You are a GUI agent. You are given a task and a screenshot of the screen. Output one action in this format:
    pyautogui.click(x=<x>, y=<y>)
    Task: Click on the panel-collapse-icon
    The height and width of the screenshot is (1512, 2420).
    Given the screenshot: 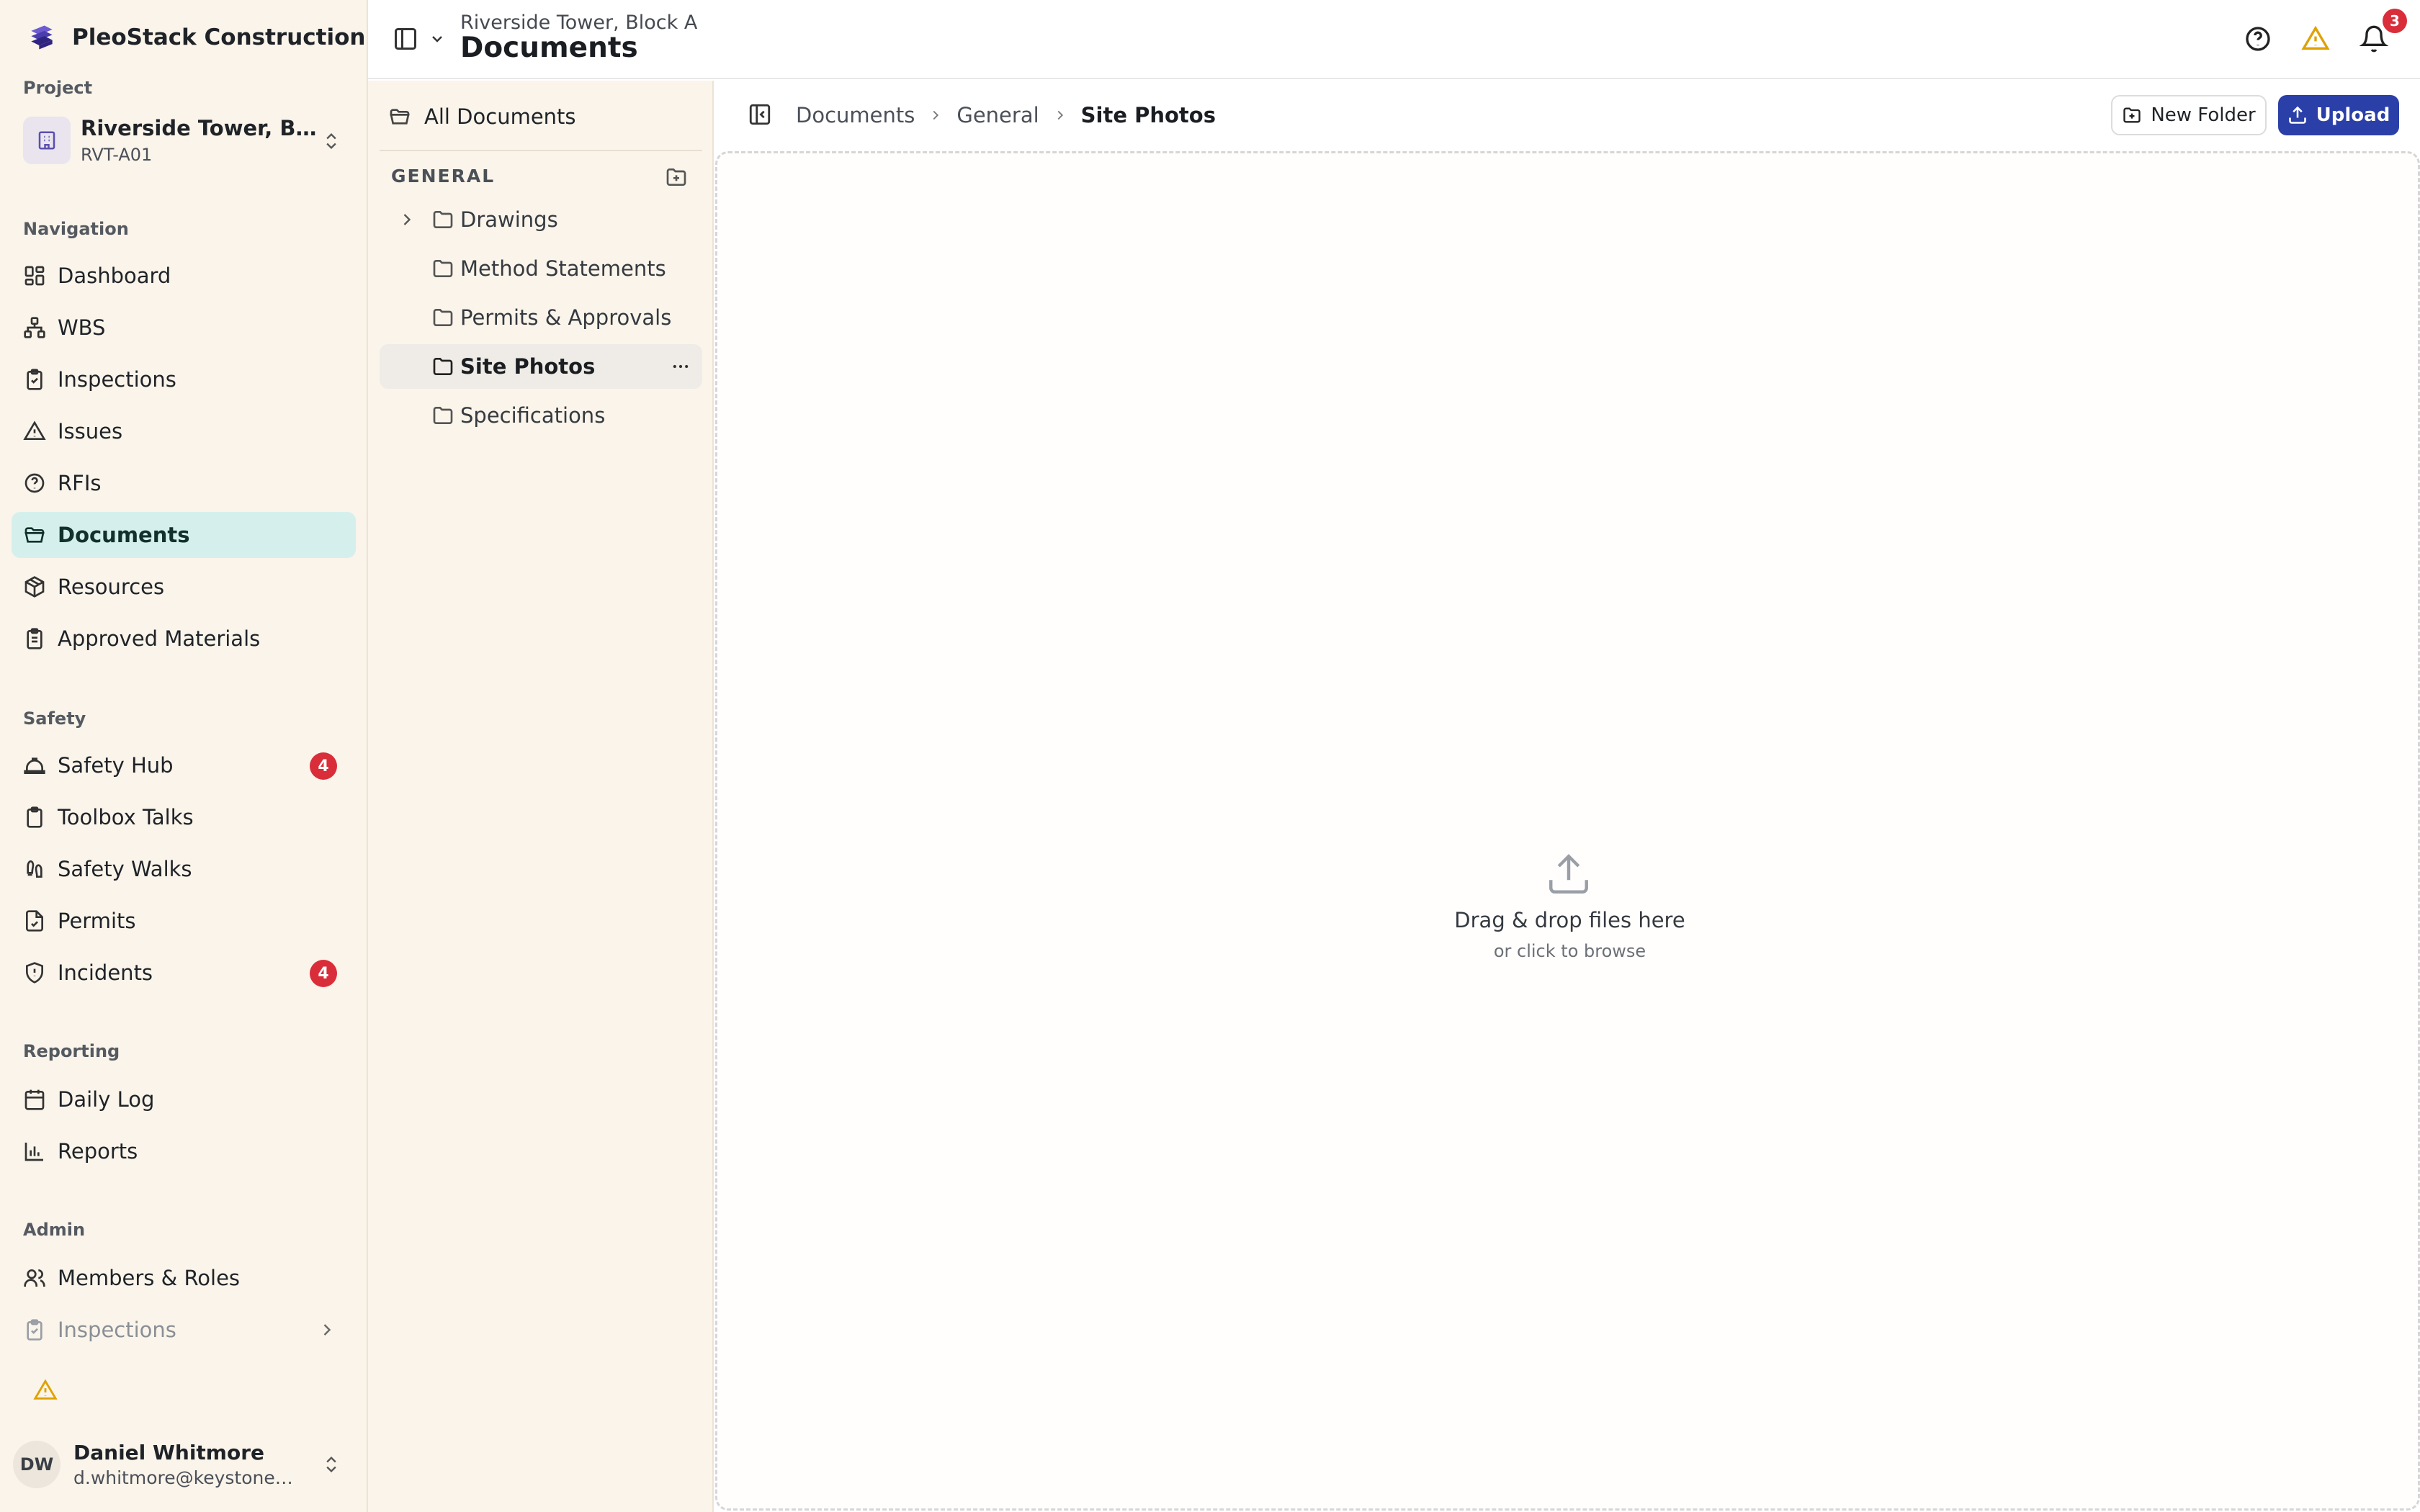 What is the action you would take?
    pyautogui.click(x=760, y=114)
    